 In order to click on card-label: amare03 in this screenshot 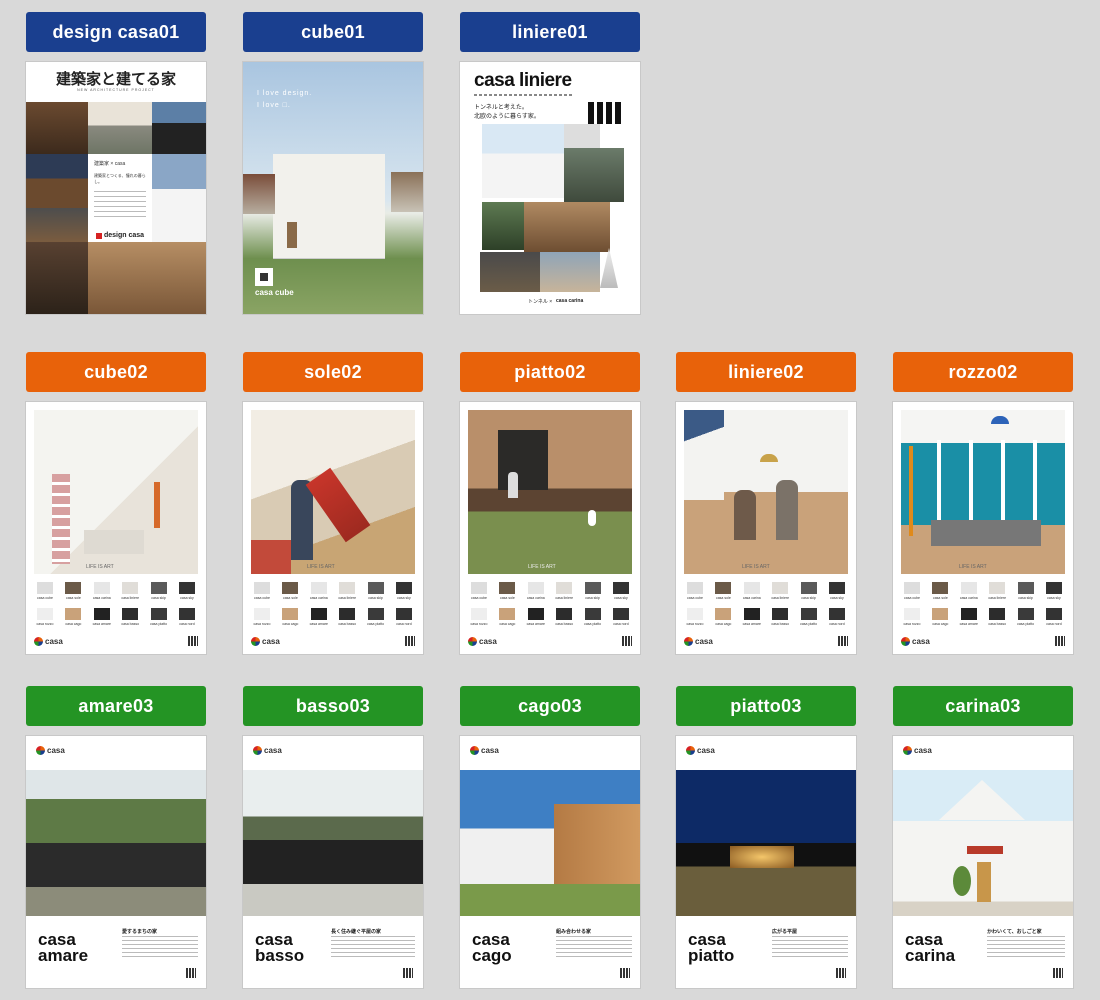, I will do `click(116, 706)`.